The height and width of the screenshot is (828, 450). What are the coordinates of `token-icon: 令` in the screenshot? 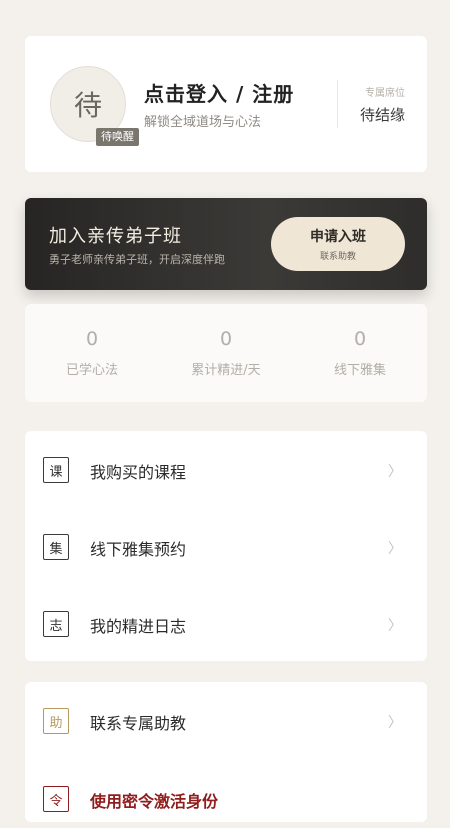 It's located at (56, 799).